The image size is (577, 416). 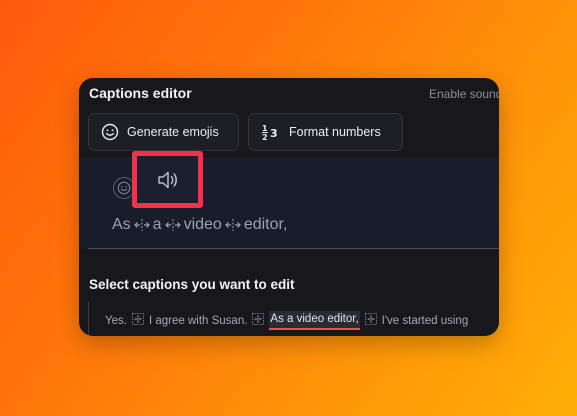 I want to click on caption-word: a, so click(x=157, y=225).